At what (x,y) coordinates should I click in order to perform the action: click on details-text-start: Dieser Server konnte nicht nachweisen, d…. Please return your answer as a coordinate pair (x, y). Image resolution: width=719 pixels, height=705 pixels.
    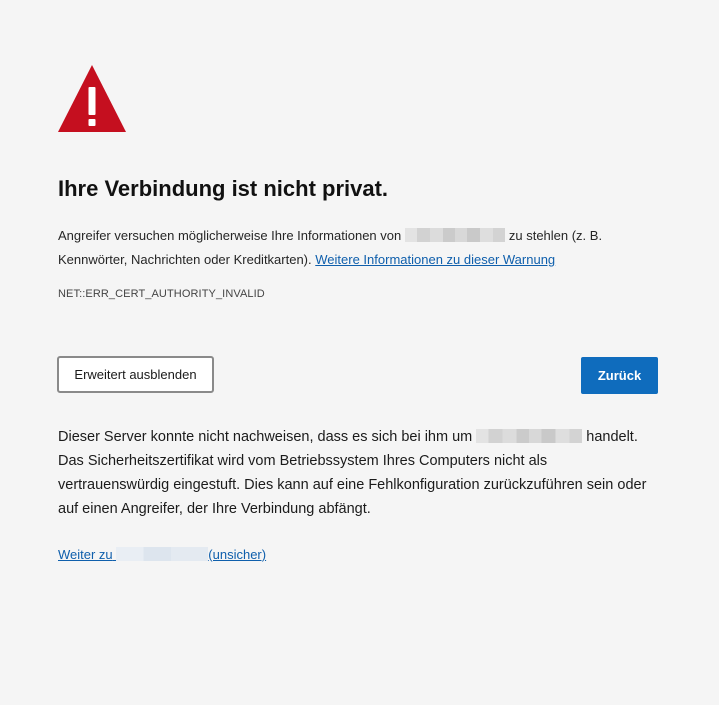
    Looking at the image, I should click on (265, 437).